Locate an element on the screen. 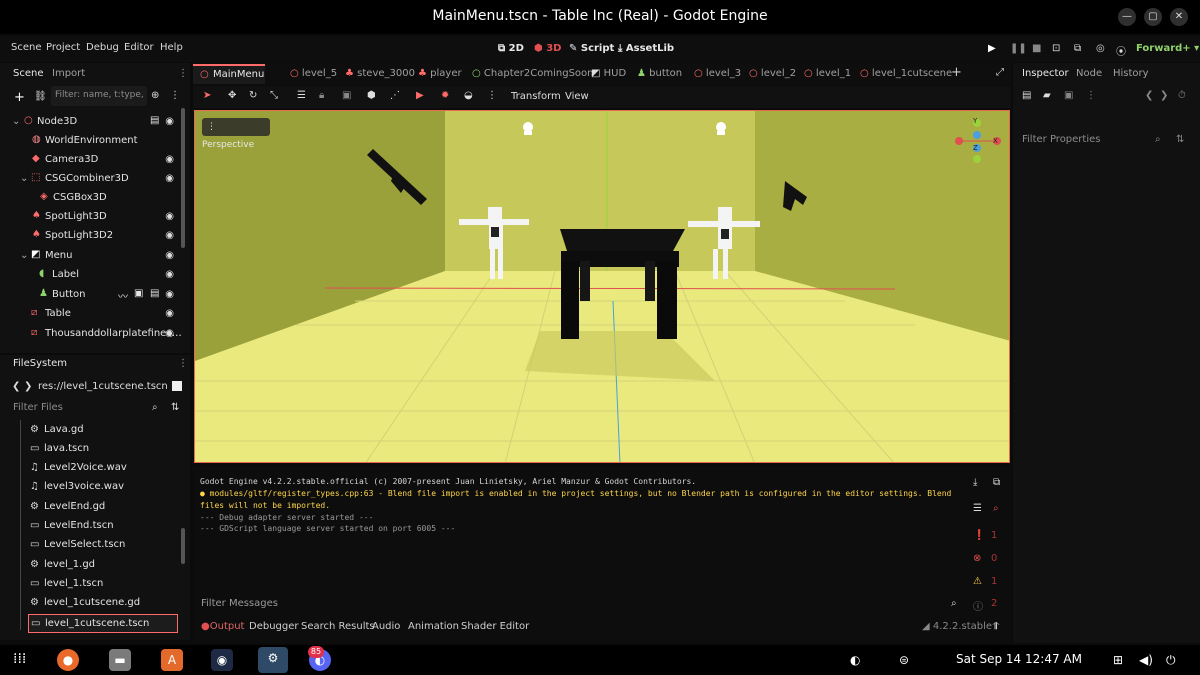 This screenshot has height=675, width=1200. mode-assetlib-button: ⤓ AssetLib is located at coordinates (646, 48).